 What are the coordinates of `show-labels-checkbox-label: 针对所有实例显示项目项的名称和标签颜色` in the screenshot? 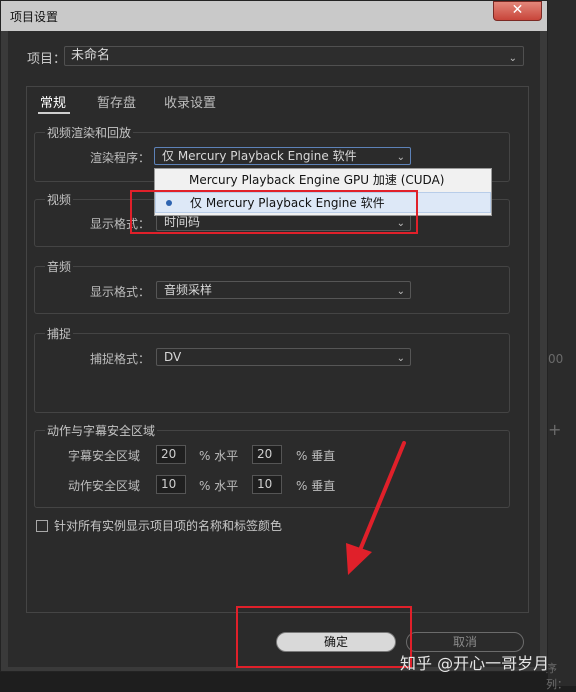 It's located at (168, 525).